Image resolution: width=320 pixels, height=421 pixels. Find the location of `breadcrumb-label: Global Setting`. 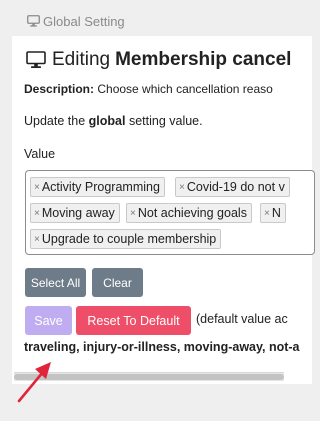

breadcrumb-label: Global Setting is located at coordinates (84, 21).